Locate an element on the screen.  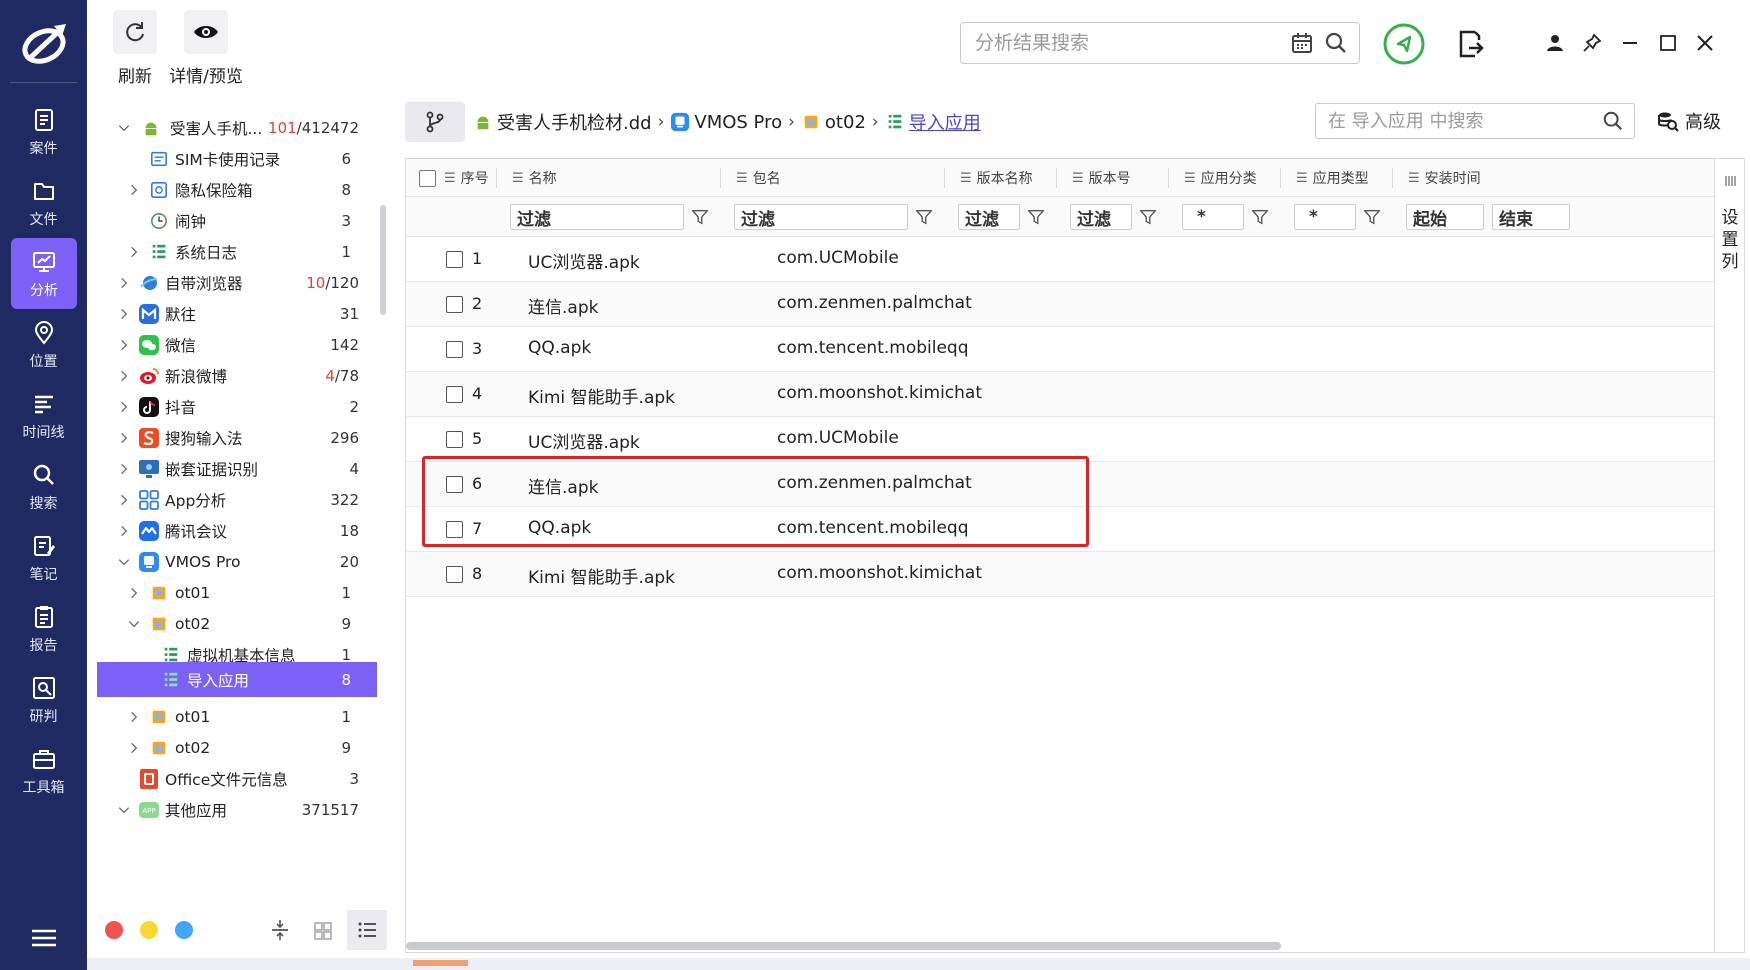
maximize-icon is located at coordinates (1668, 43).